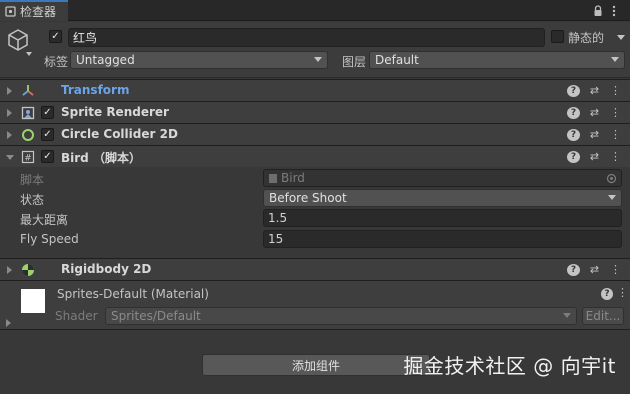 The width and height of the screenshot is (630, 394). Describe the element at coordinates (28, 113) in the screenshot. I see `sprite-renderer-icon` at that location.